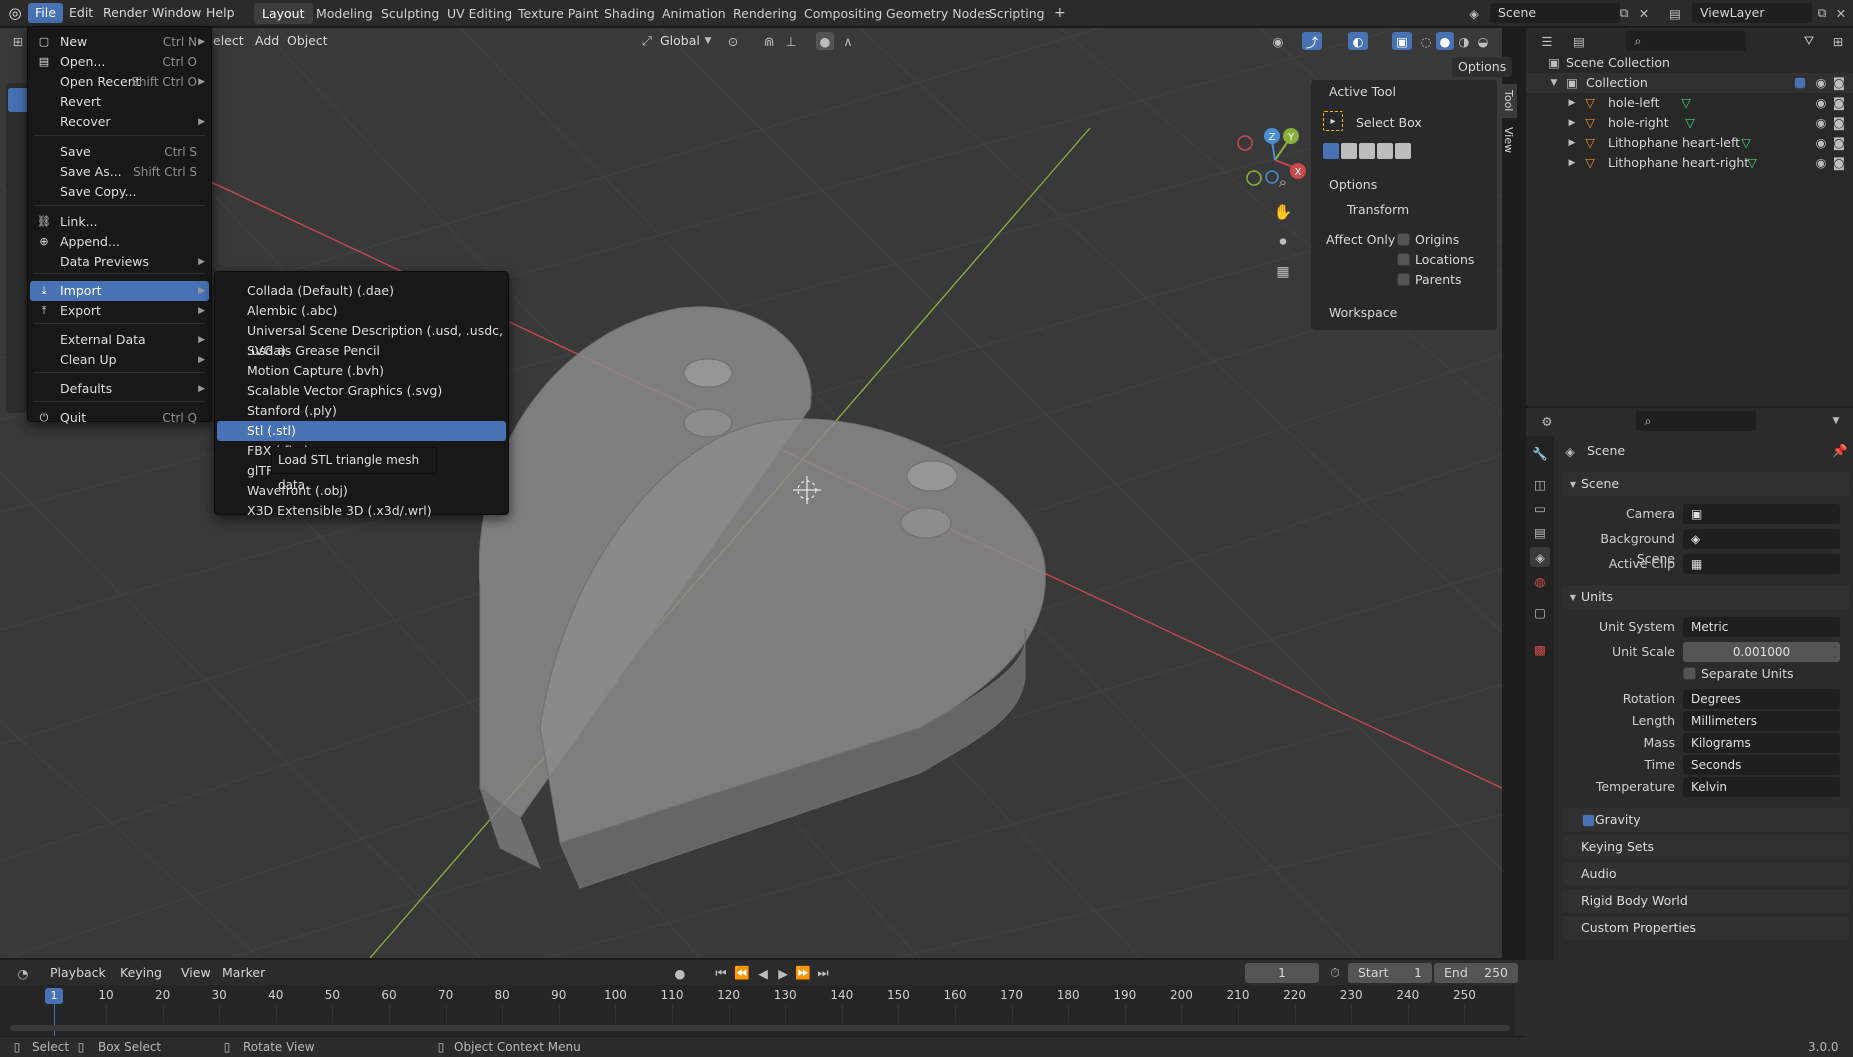  Describe the element at coordinates (1540, 649) in the screenshot. I see `texture-tab-icon: ▩` at that location.